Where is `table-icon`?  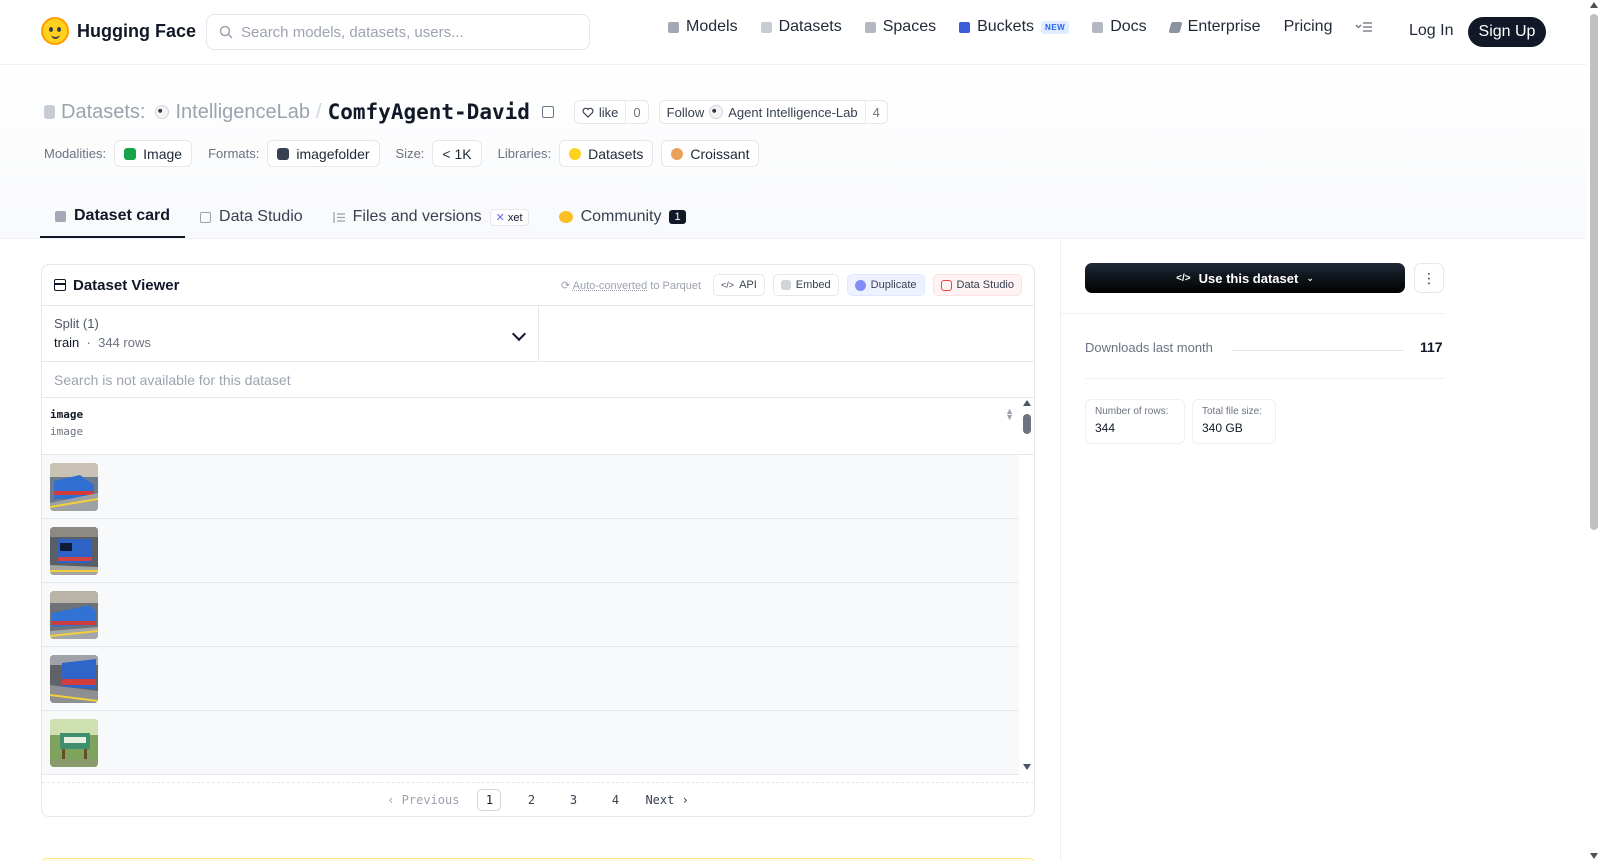
table-icon is located at coordinates (206, 217).